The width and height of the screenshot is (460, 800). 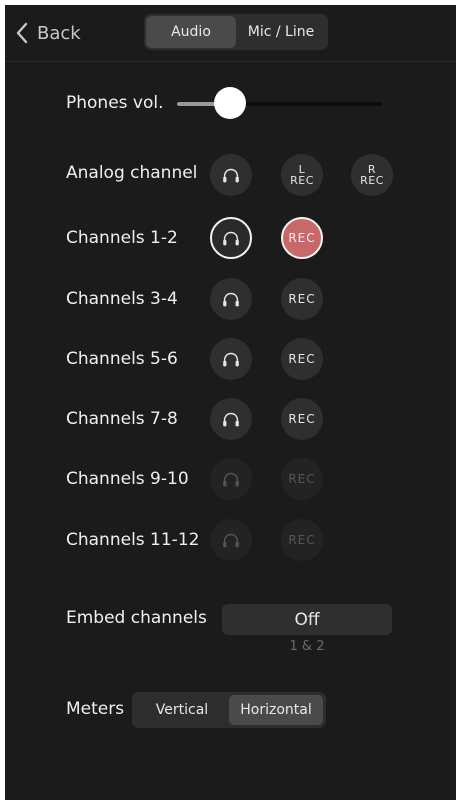 I want to click on channel-row-label: Channels 1-2, so click(x=122, y=238).